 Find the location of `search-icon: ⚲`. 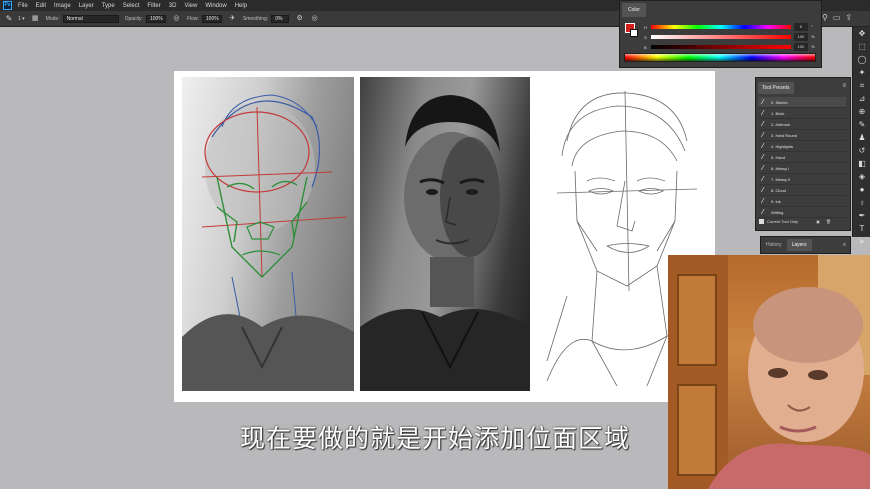

search-icon: ⚲ is located at coordinates (825, 17).